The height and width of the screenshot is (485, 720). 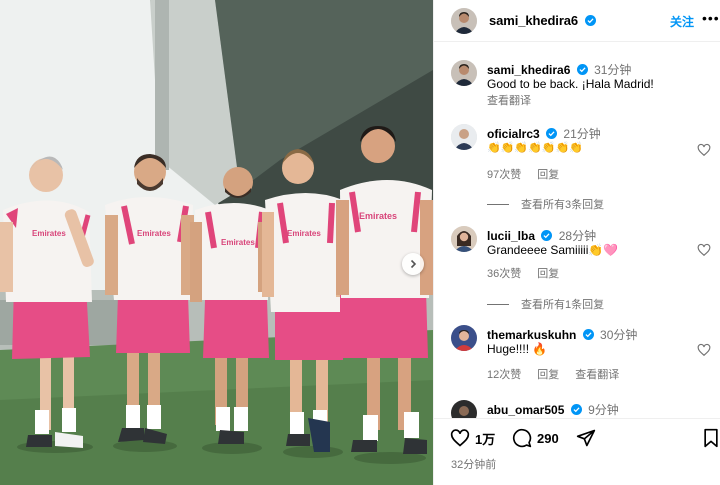 I want to click on chevron-right-icon, so click(x=413, y=264).